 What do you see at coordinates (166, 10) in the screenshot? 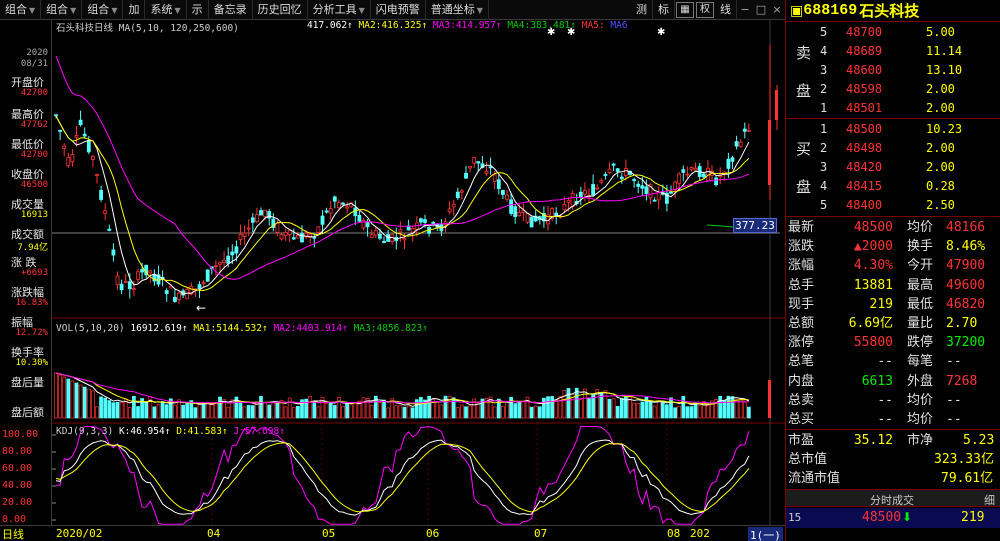
I see `toolbar-menu-system: 系统 ▼` at bounding box center [166, 10].